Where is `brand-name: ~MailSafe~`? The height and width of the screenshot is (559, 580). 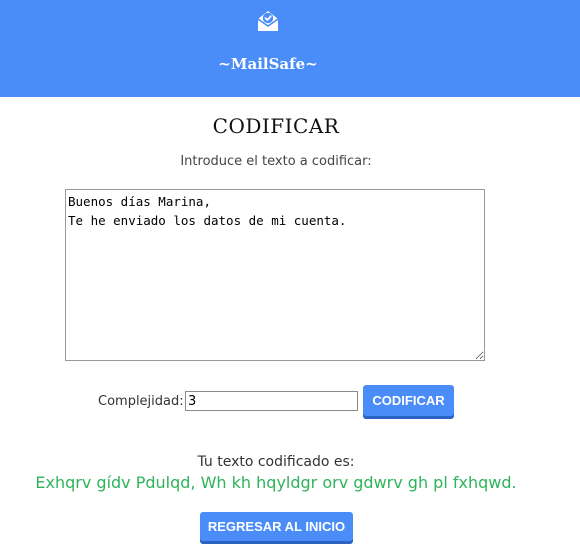
brand-name: ~MailSafe~ is located at coordinates (268, 64).